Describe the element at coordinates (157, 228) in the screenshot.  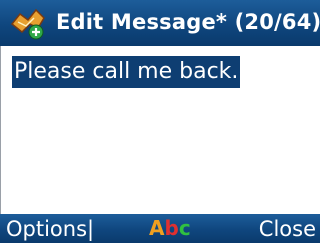
I see `input-mode-letter: A` at that location.